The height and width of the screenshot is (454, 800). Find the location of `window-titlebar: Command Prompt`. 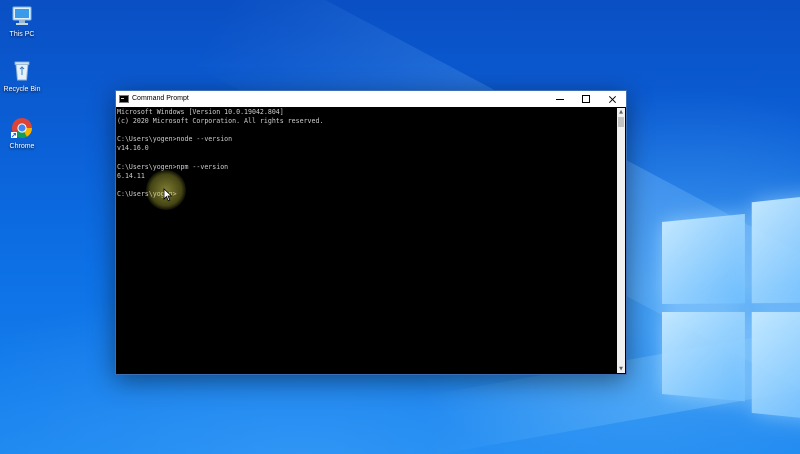

window-titlebar: Command Prompt is located at coordinates (371, 99).